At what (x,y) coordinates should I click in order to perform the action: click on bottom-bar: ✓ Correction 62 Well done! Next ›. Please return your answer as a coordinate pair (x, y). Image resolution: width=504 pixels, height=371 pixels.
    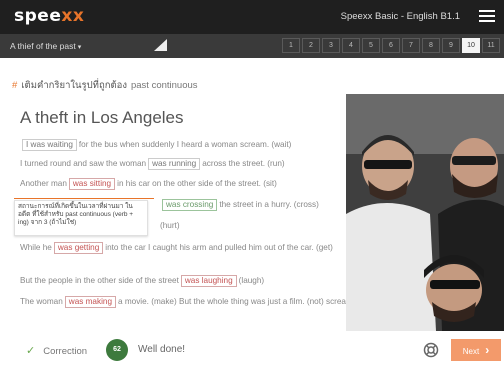
    Looking at the image, I should click on (252, 353).